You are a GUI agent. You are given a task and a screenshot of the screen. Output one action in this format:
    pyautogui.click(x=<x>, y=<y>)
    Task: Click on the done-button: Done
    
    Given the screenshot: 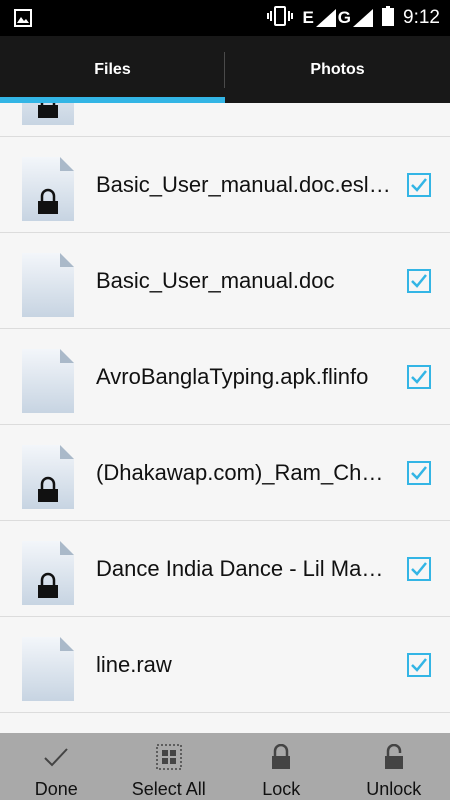 What is the action you would take?
    pyautogui.click(x=56, y=766)
    